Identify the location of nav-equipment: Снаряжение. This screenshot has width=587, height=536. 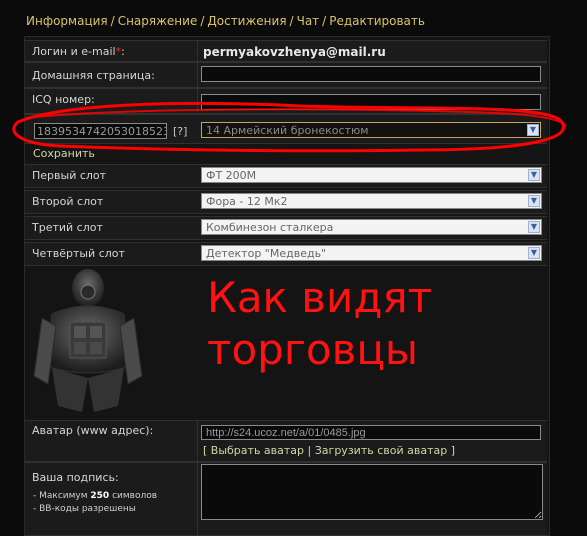
(158, 21).